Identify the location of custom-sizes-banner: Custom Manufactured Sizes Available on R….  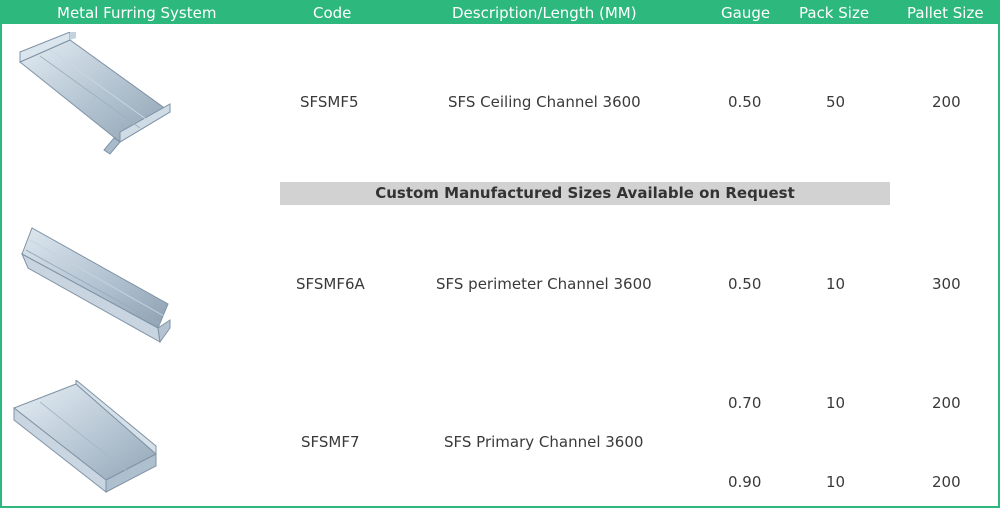
(585, 193).